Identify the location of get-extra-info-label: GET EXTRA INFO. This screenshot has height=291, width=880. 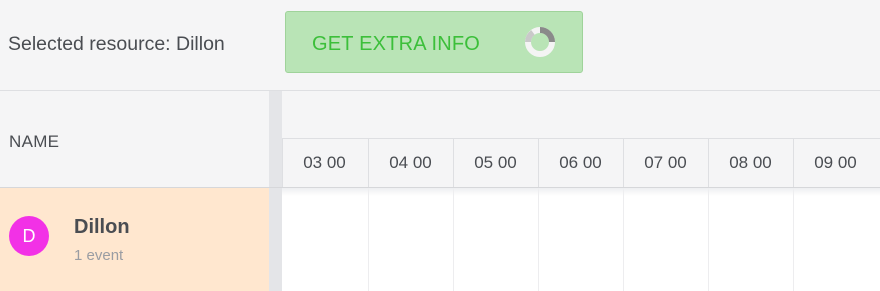
(396, 44).